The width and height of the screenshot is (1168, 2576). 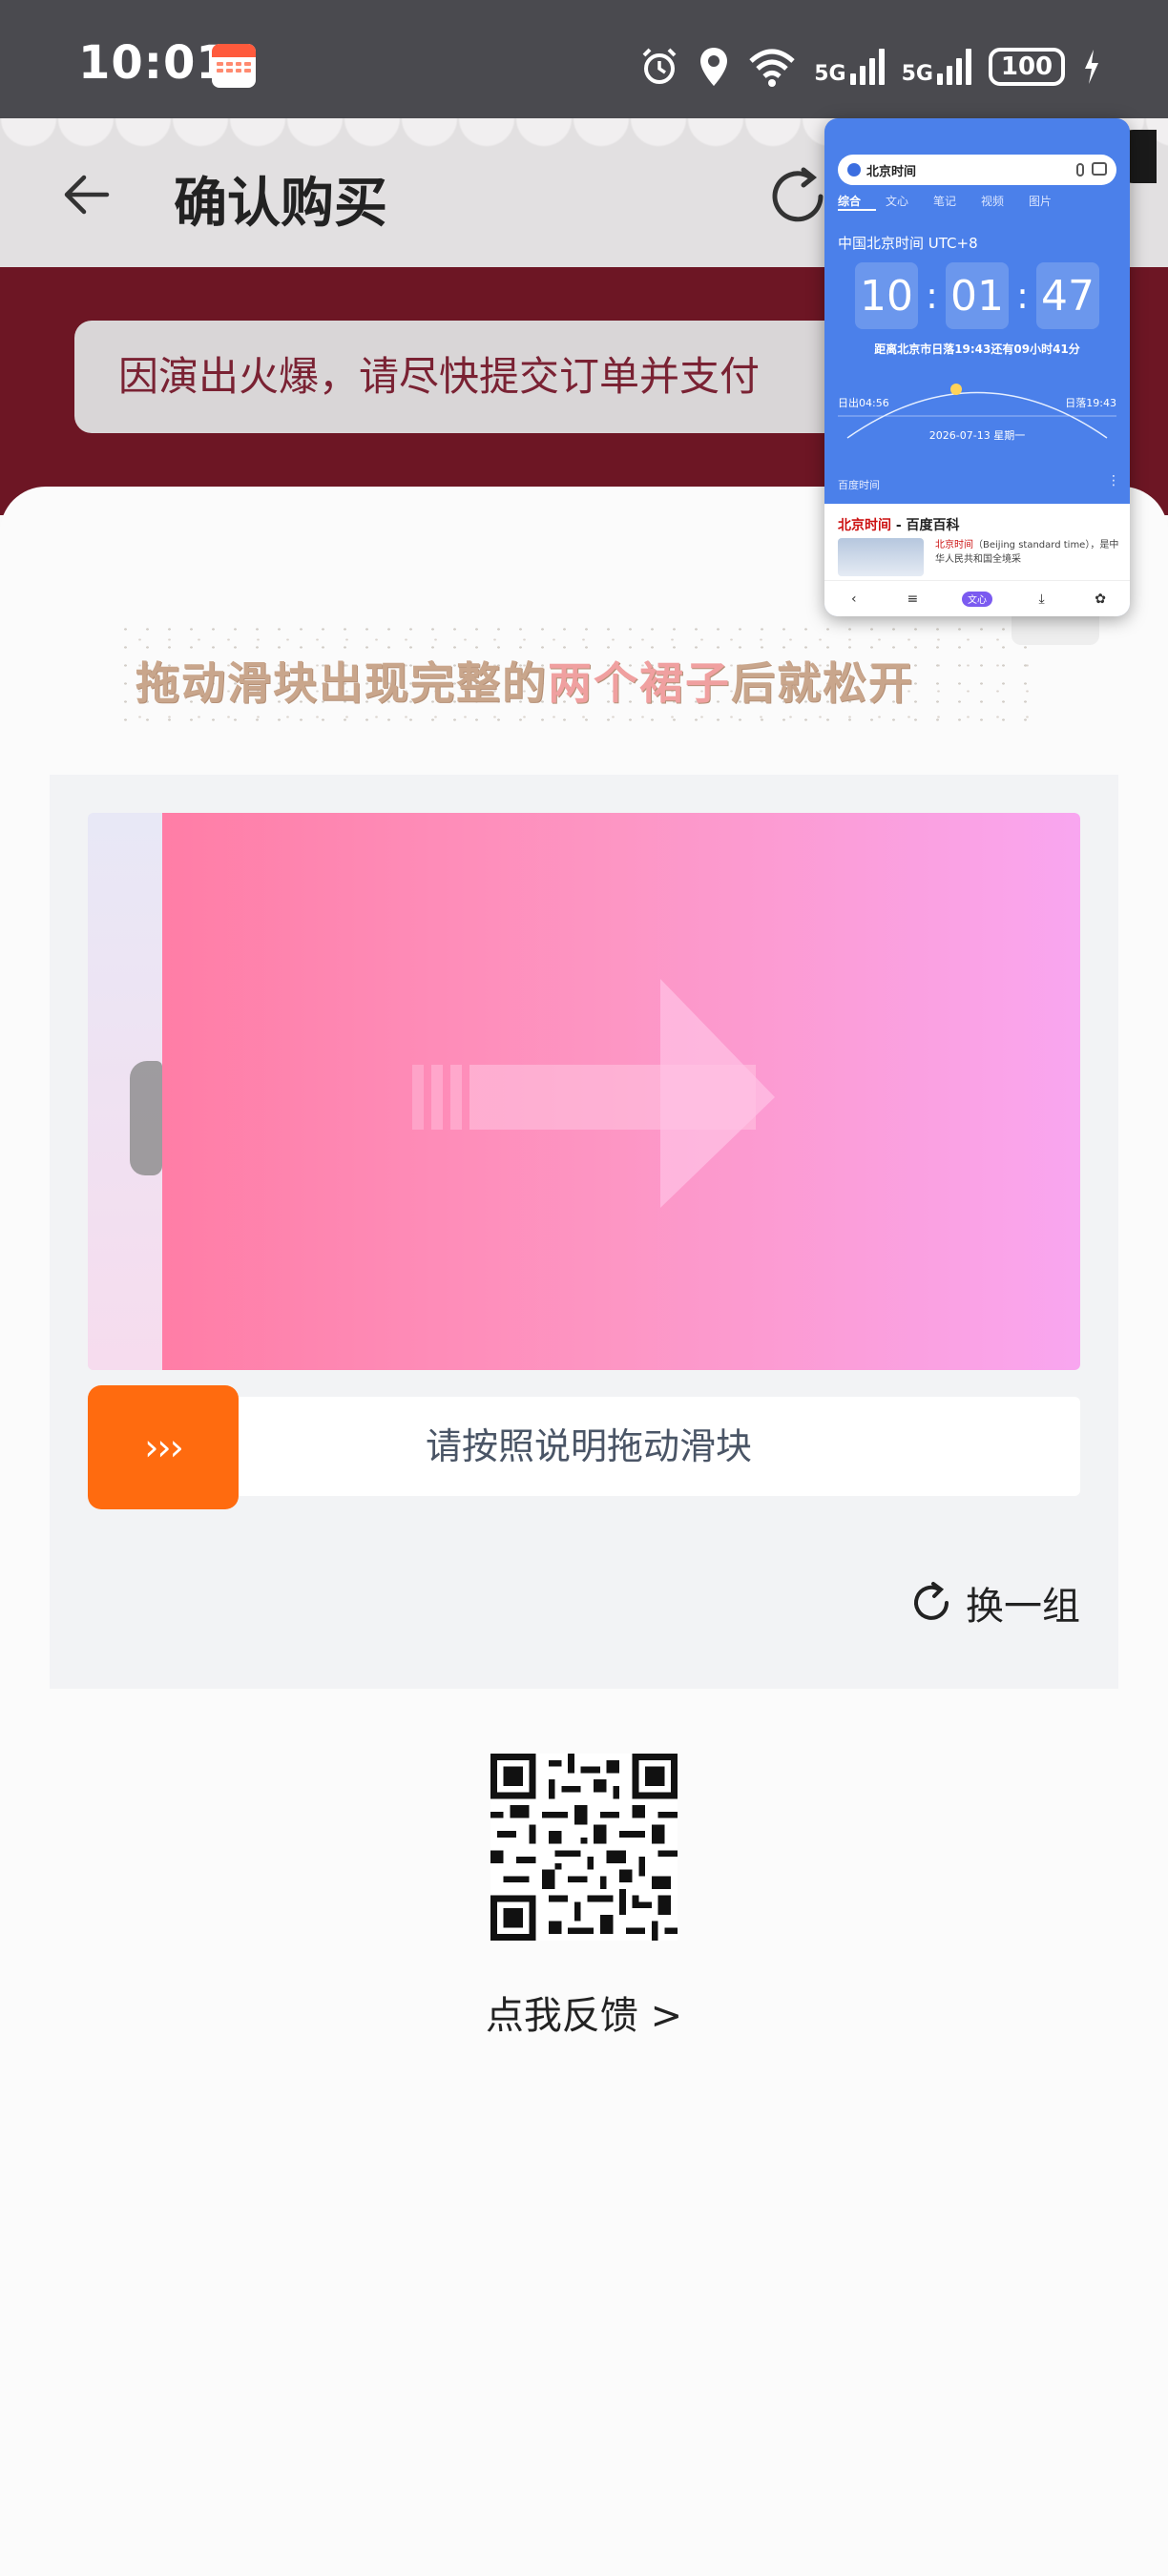 I want to click on sunrise-time: 日出04:56, so click(x=863, y=403).